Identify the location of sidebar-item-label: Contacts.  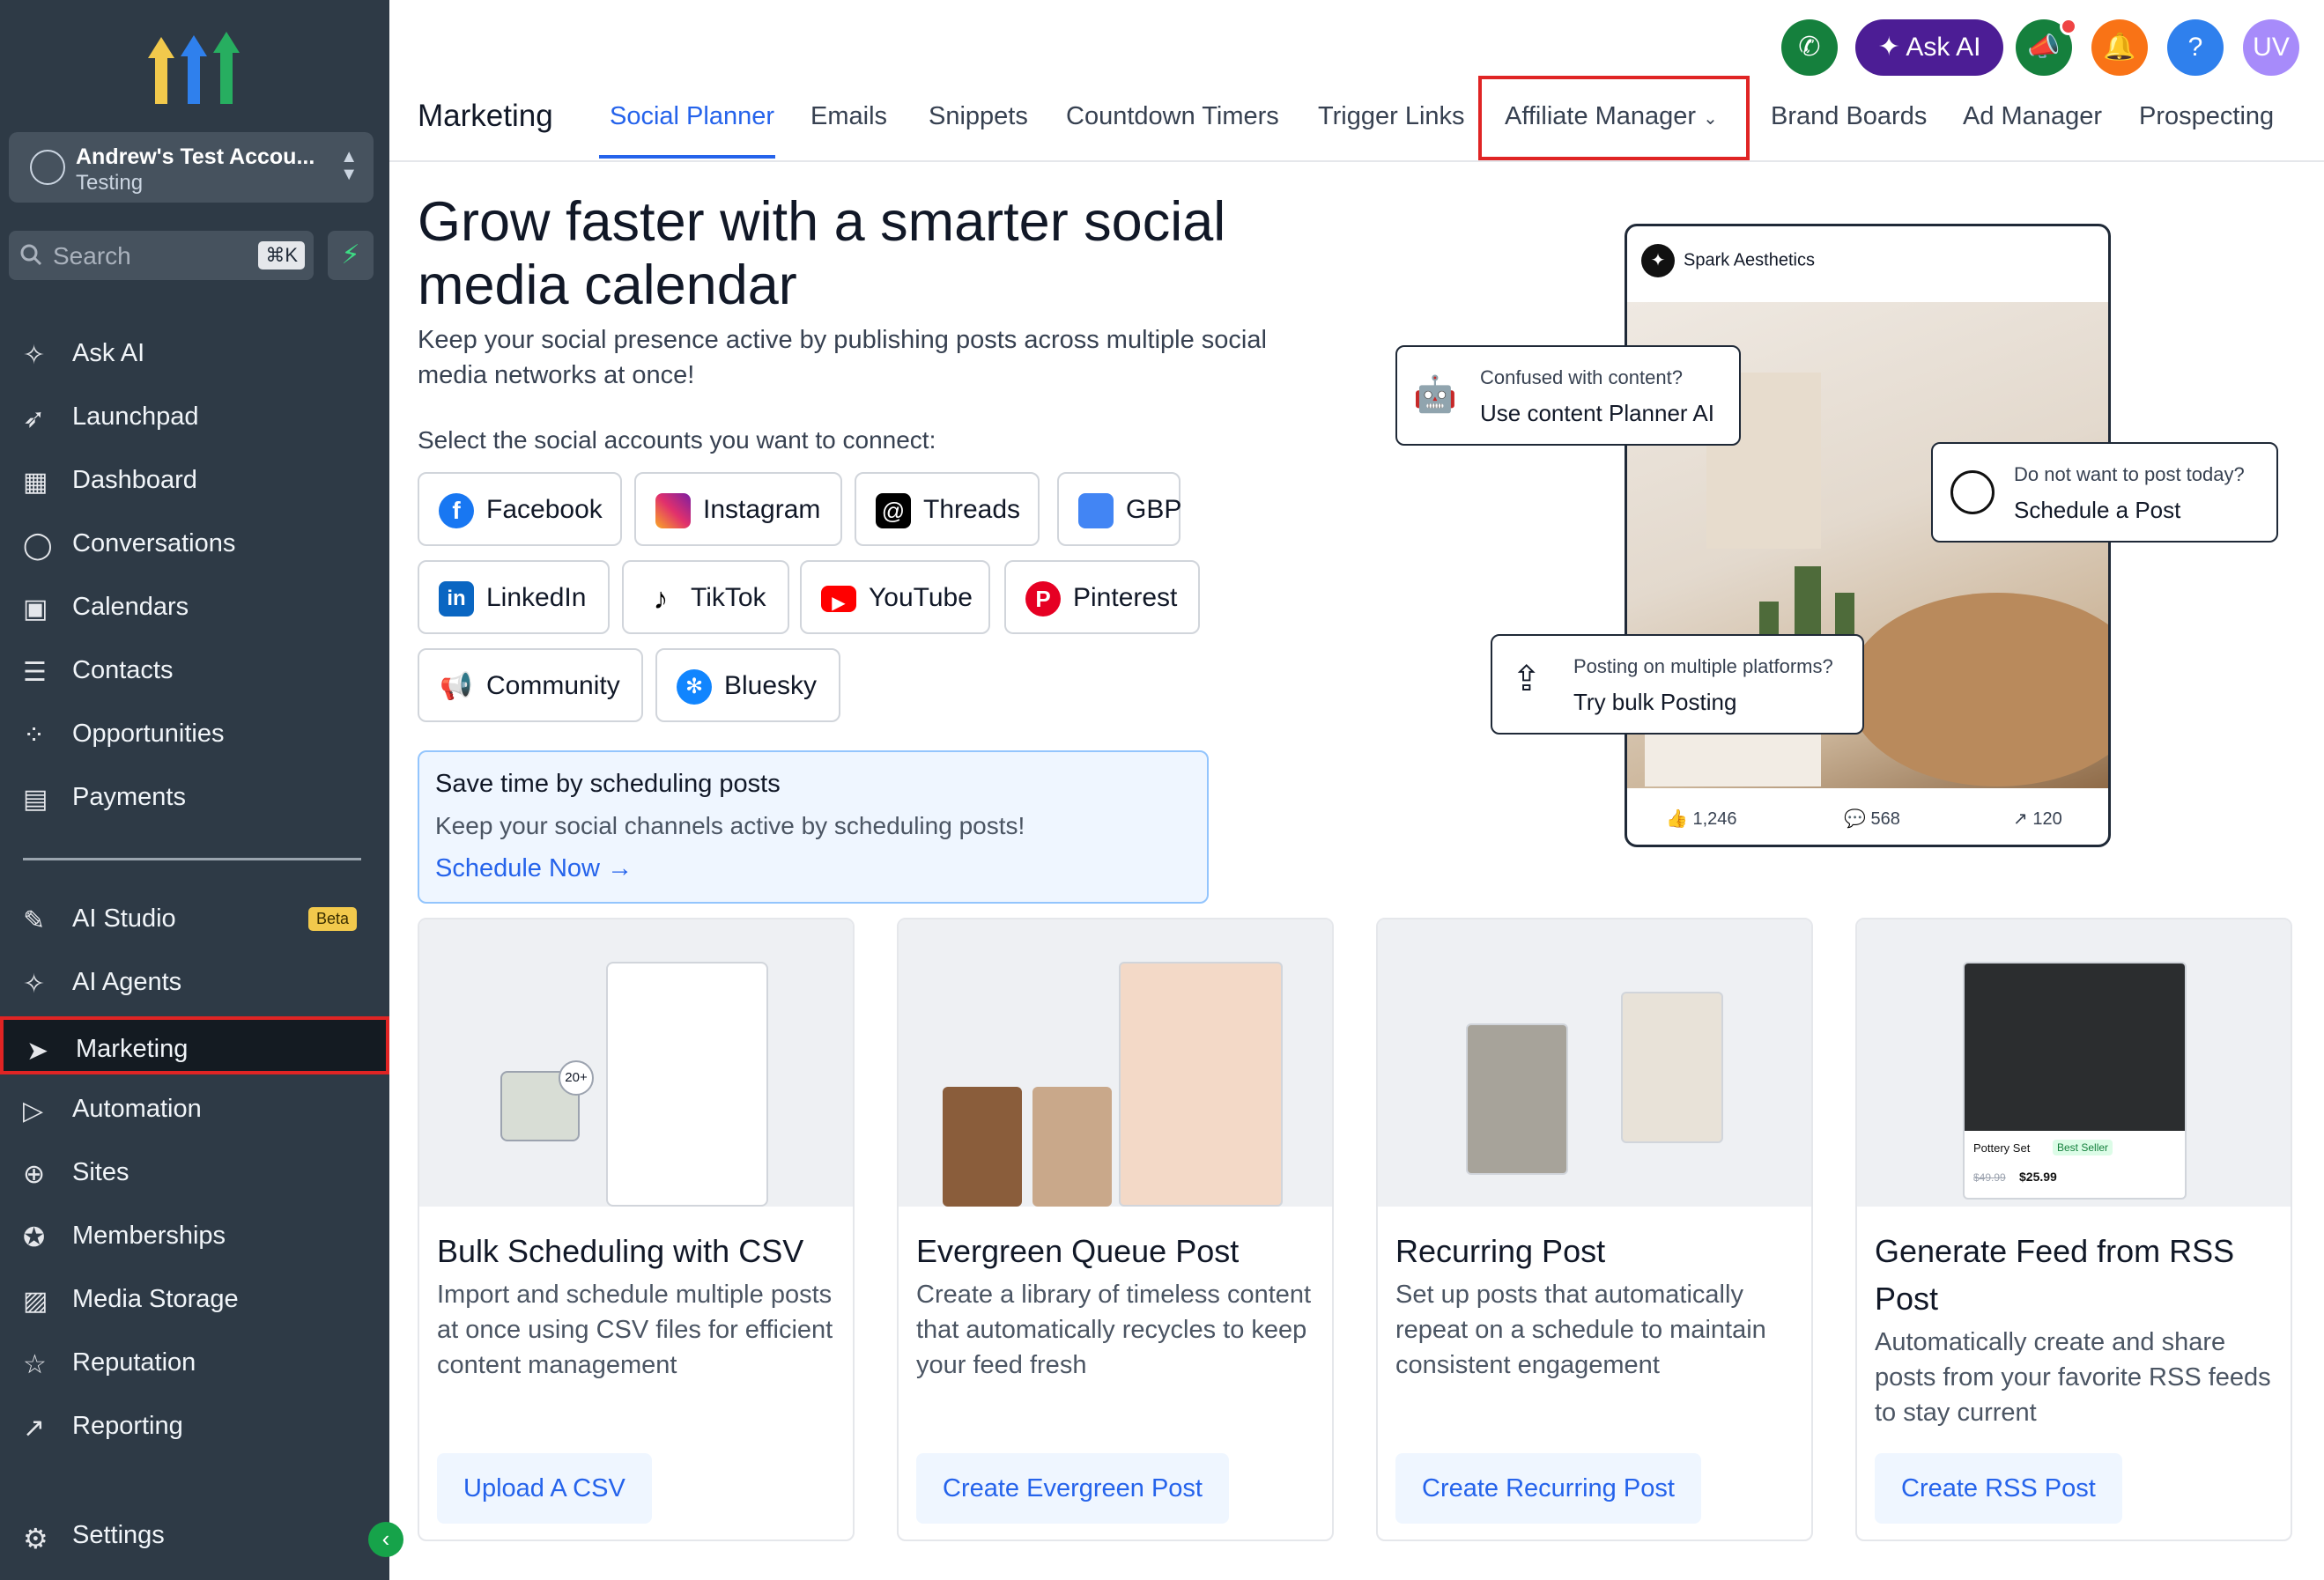
(123, 670).